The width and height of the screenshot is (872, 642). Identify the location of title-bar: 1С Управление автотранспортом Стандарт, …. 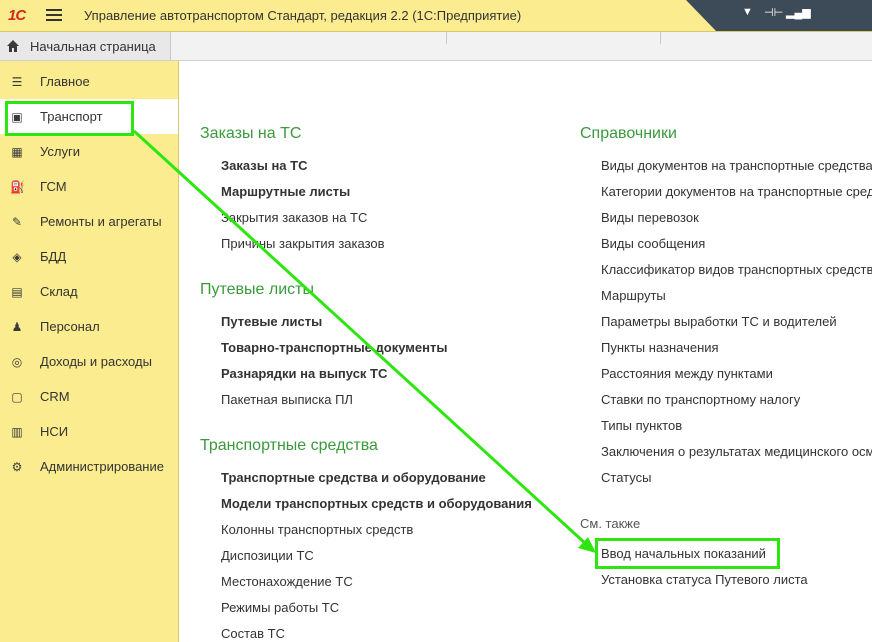
(436, 16).